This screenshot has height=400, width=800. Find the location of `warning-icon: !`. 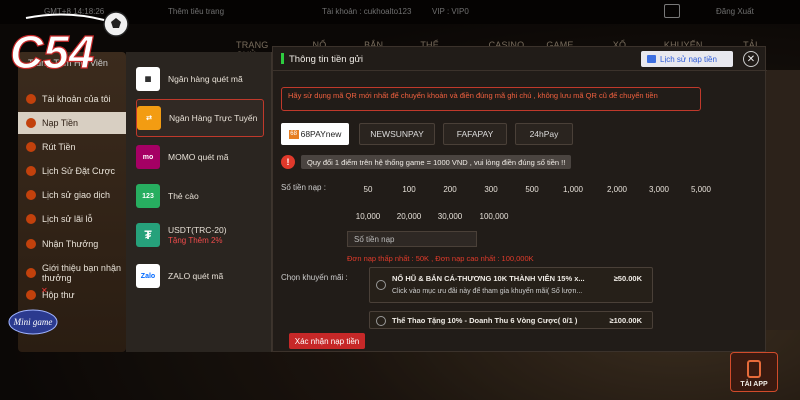

warning-icon: ! is located at coordinates (288, 162).